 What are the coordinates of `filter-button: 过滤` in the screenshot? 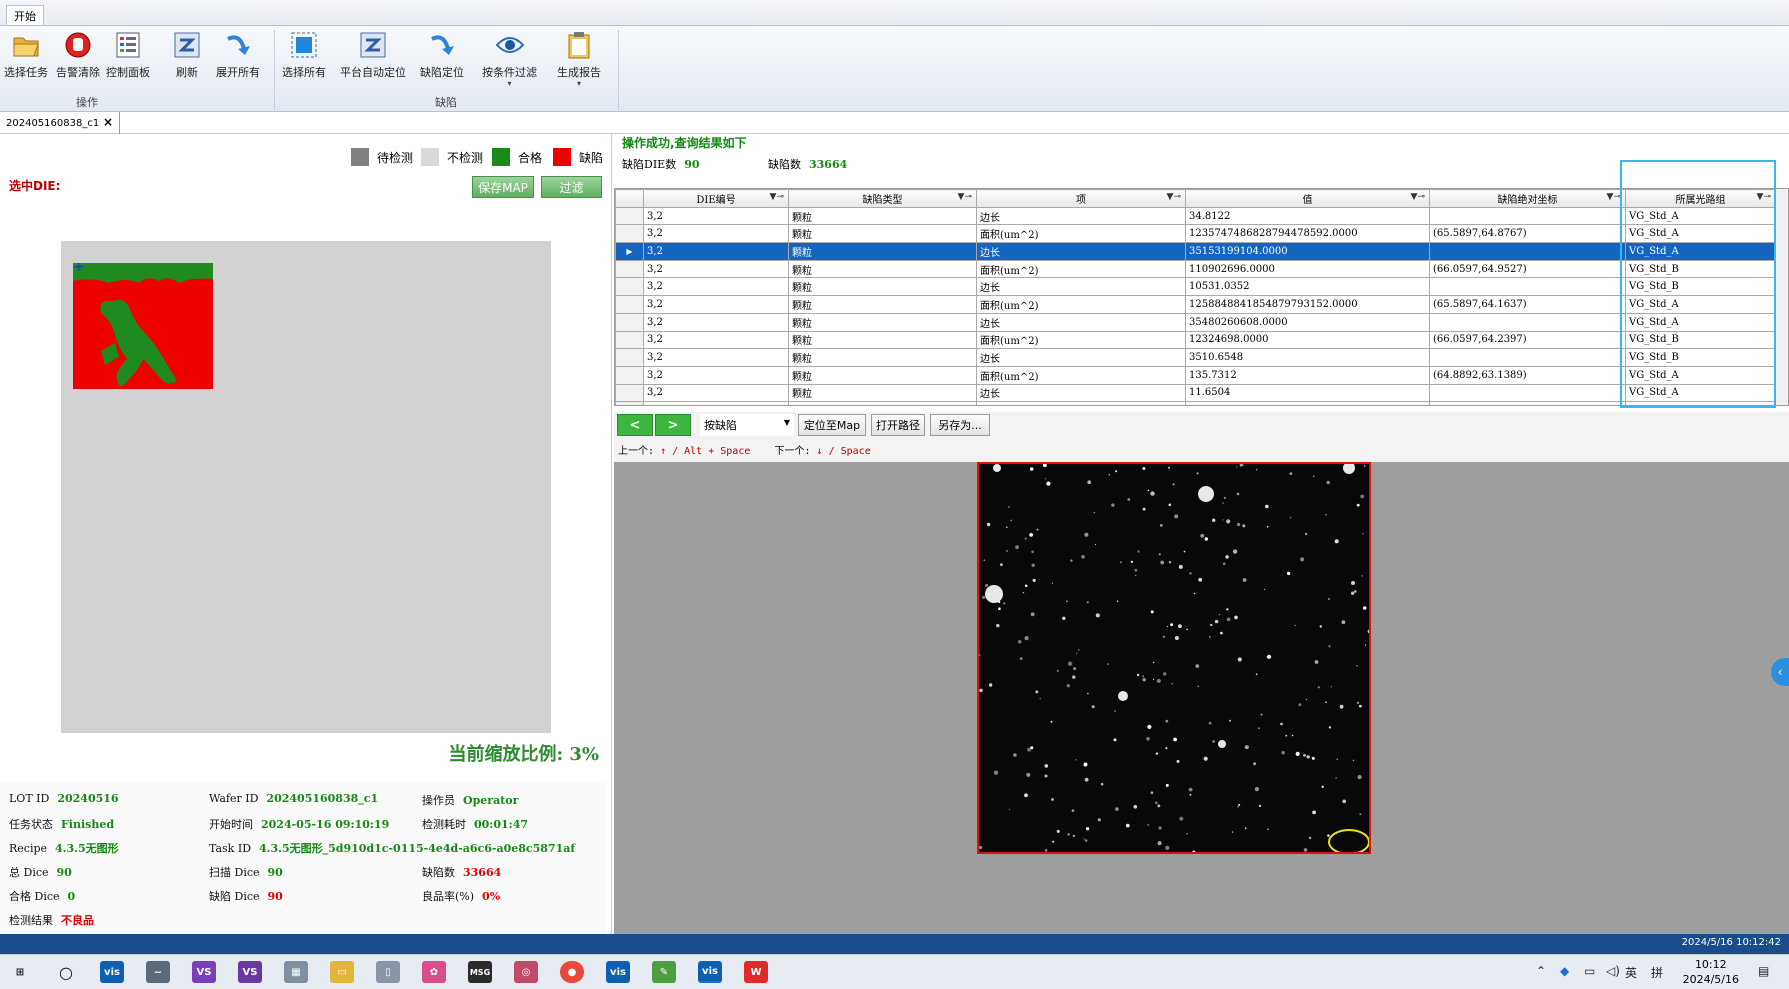 It's located at (571, 187).